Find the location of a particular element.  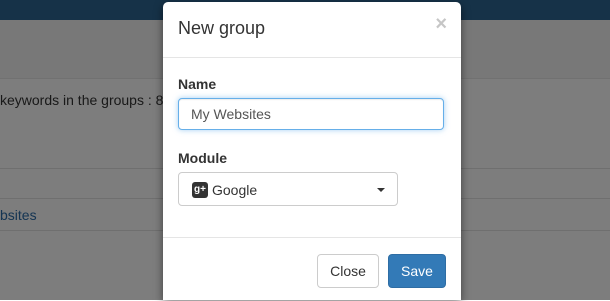

modal-title: New group is located at coordinates (222, 28).